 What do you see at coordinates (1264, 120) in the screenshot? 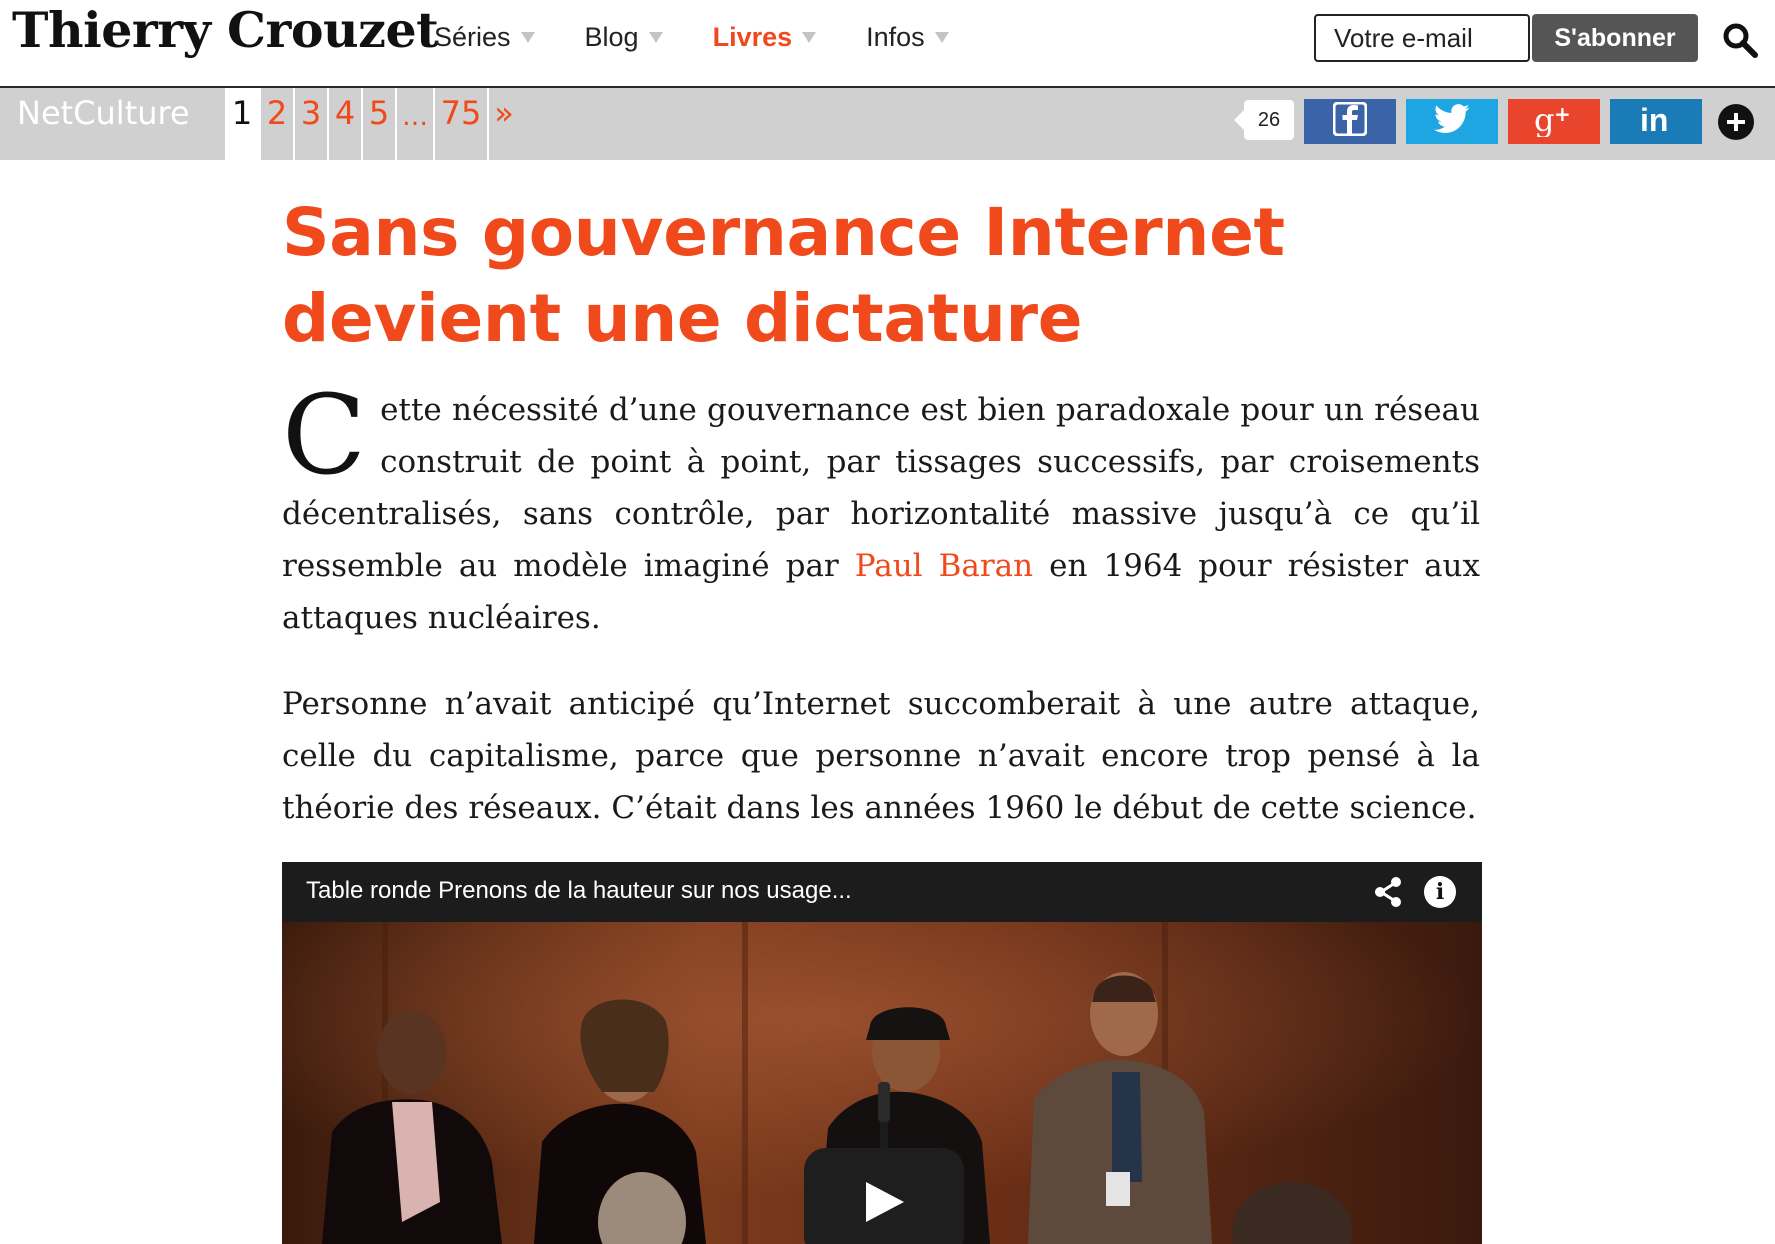
I see `share-count: 26` at bounding box center [1264, 120].